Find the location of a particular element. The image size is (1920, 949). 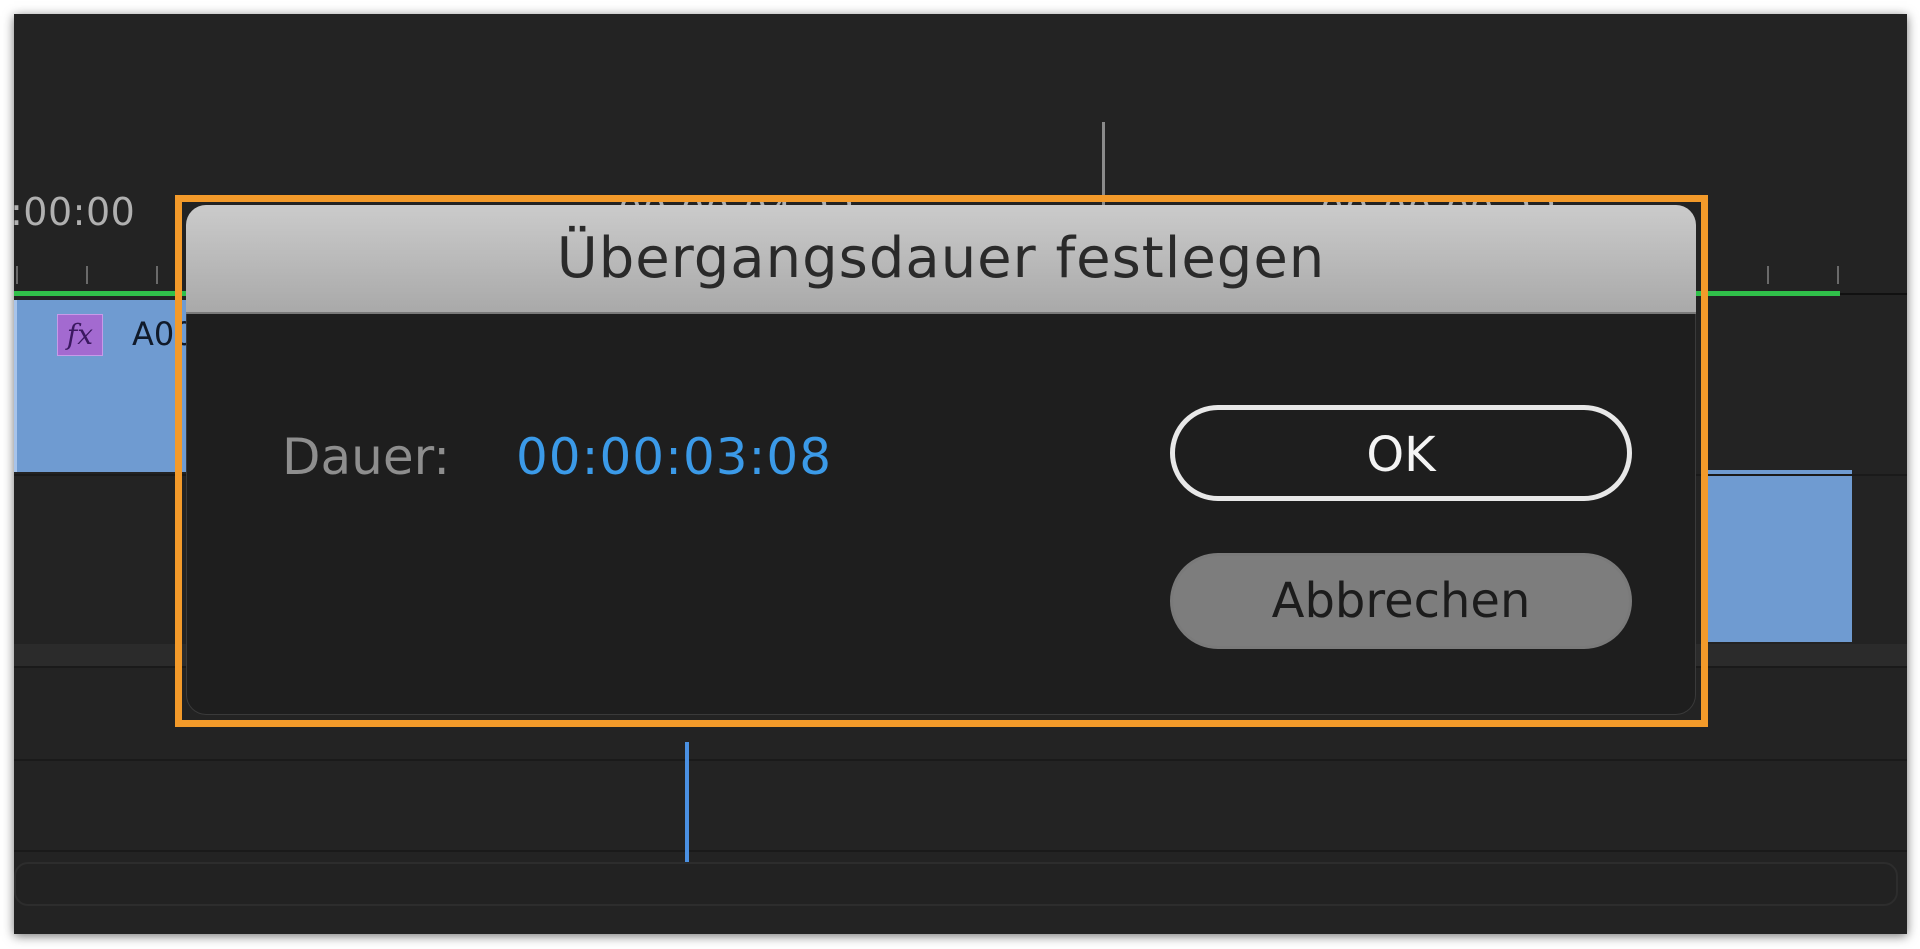

fx-icon: fx is located at coordinates (80, 335).